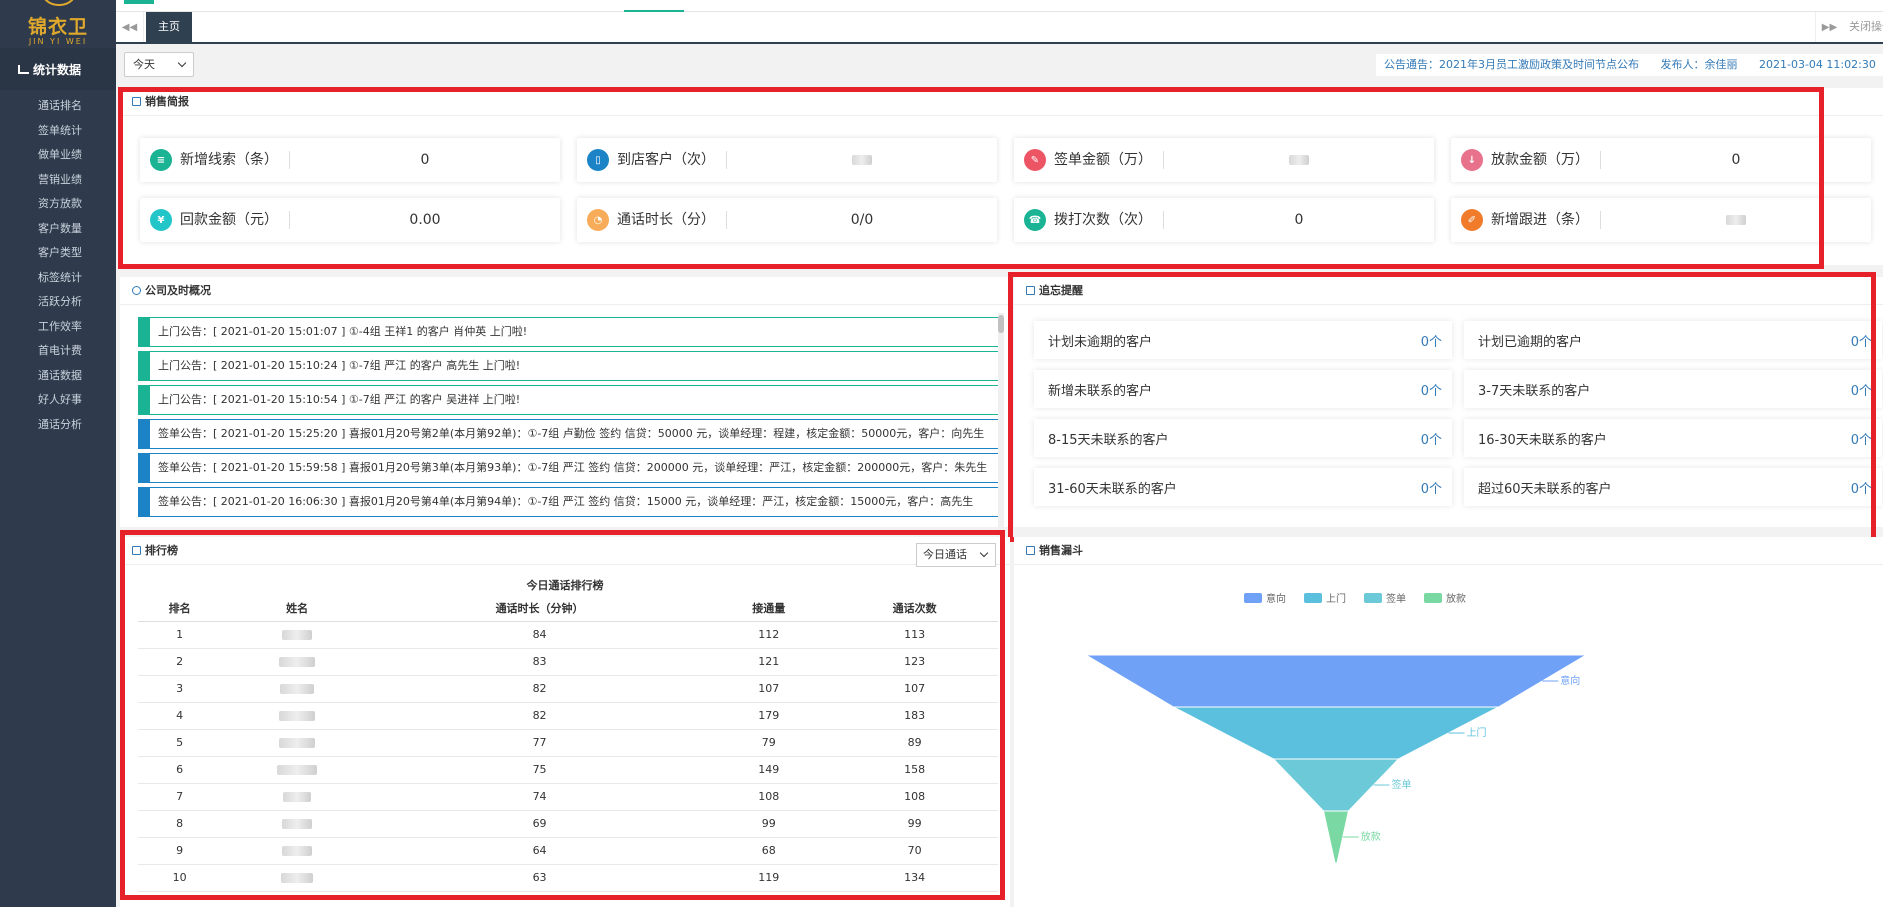  I want to click on sidebar-item: 做单业绩, so click(58, 155).